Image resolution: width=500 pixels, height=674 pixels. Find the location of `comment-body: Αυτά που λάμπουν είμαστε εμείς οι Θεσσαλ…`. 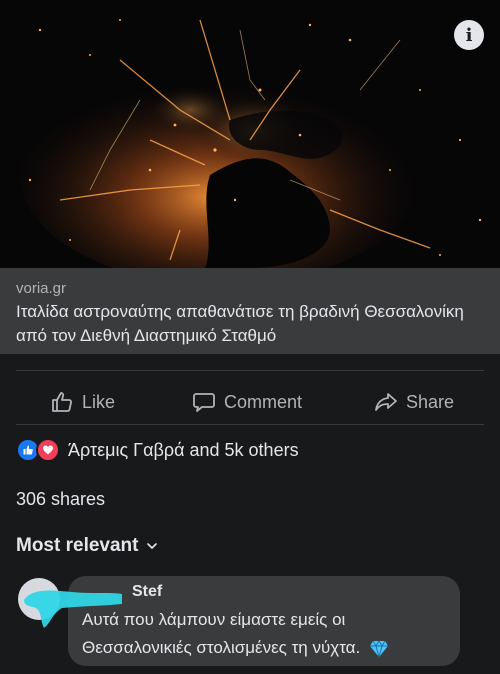

comment-body: Αυτά που λάμπουν είμαστε εμείς οι Θεσσαλ… is located at coordinates (221, 633).